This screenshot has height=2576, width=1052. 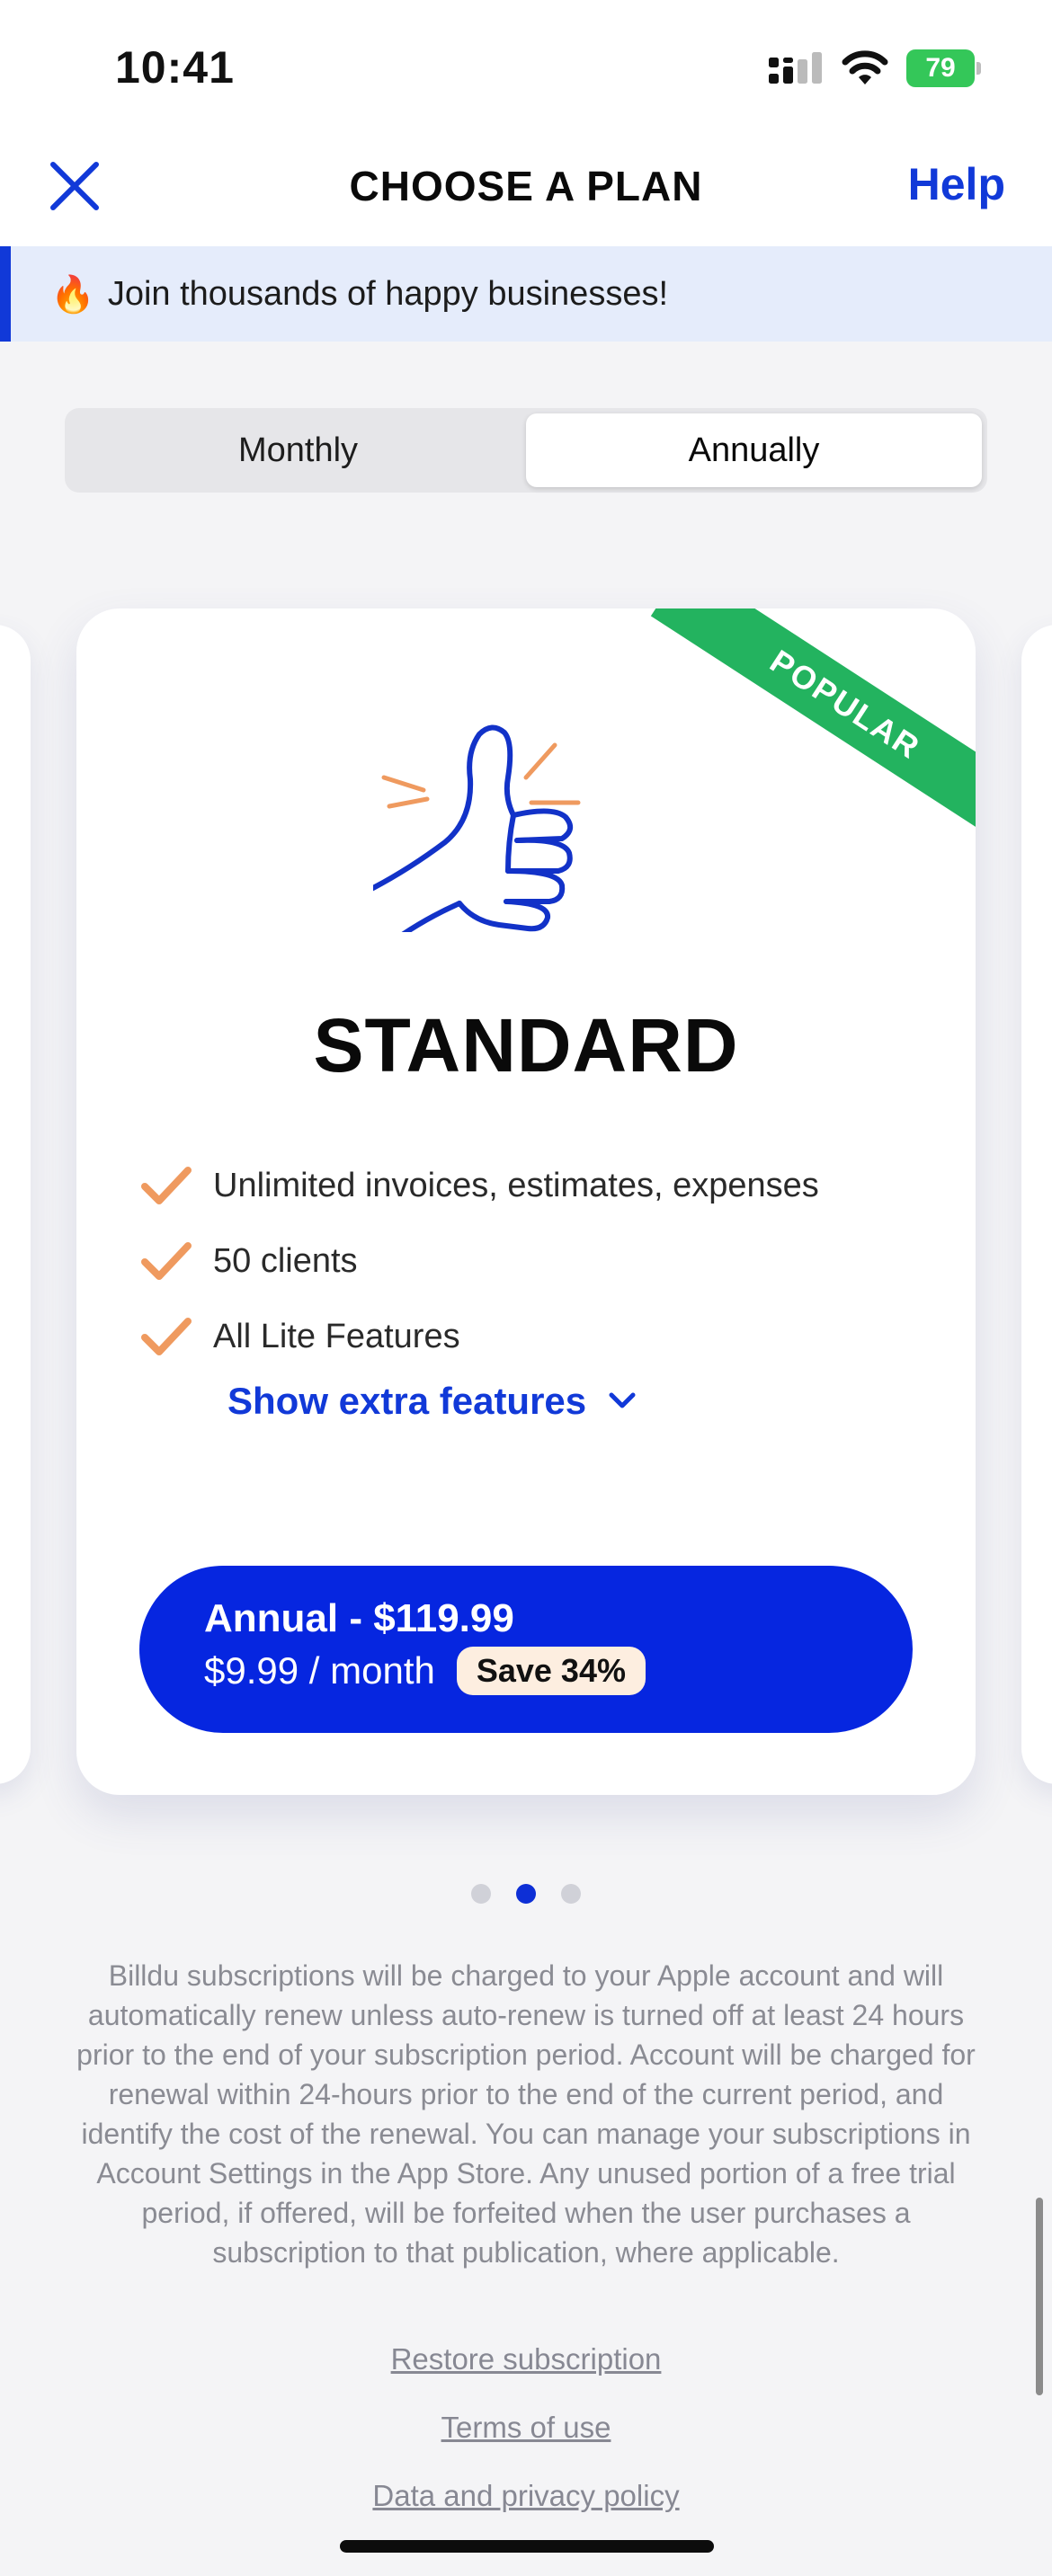 I want to click on chevron-down-icon, so click(x=622, y=1400).